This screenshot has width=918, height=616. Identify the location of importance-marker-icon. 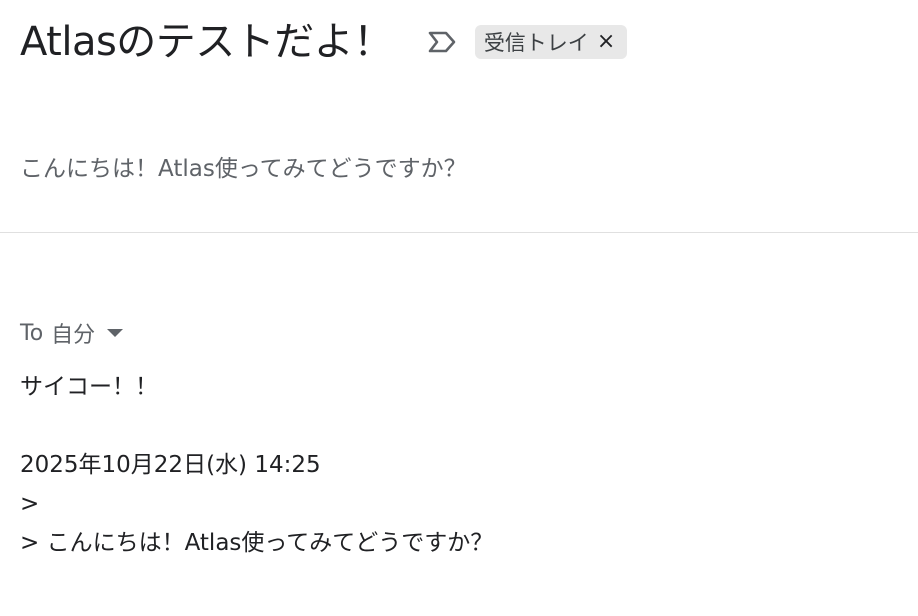
(442, 42).